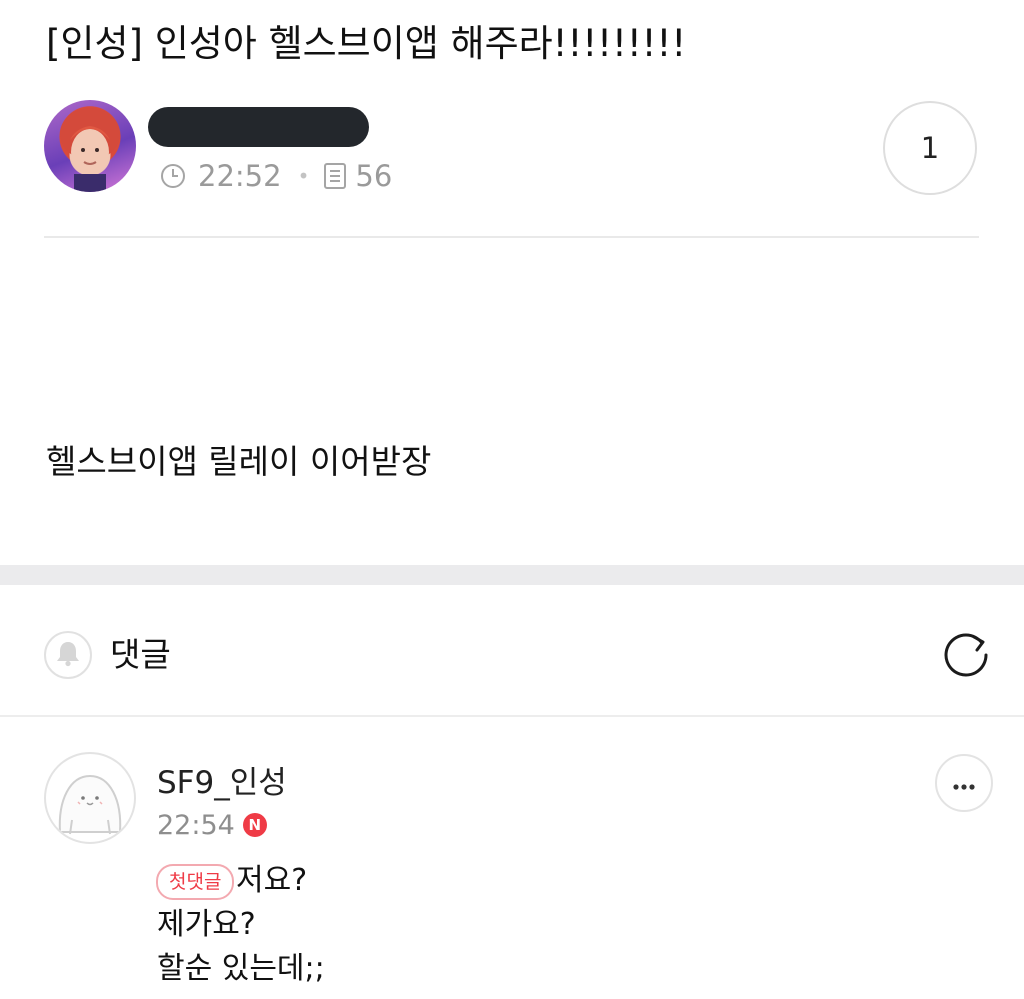 The width and height of the screenshot is (1024, 999). Describe the element at coordinates (222, 783) in the screenshot. I see `comment-author: SF9_인성` at that location.